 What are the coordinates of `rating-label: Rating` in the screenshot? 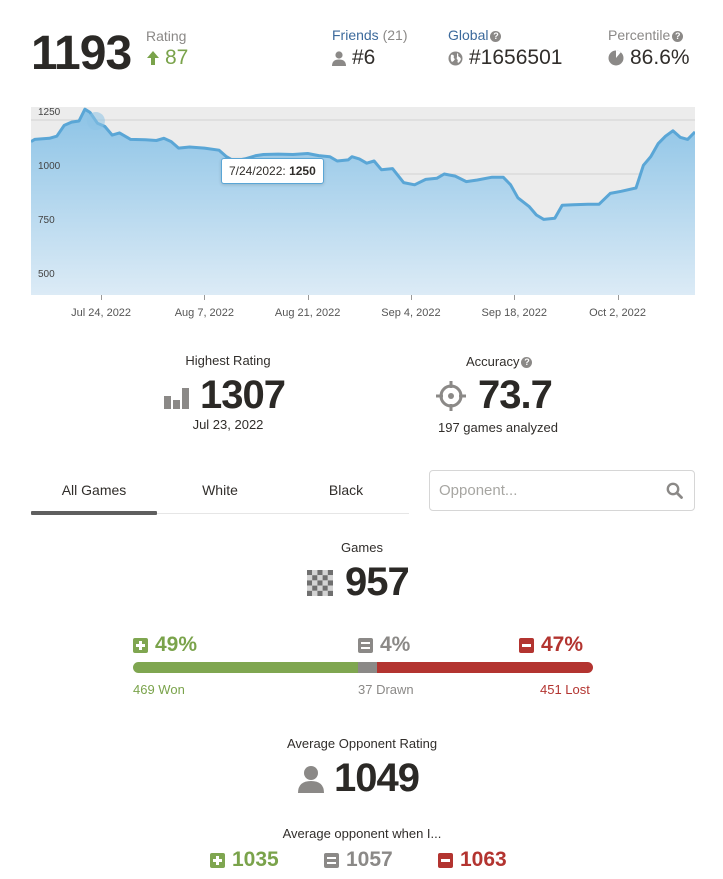 It's located at (166, 36).